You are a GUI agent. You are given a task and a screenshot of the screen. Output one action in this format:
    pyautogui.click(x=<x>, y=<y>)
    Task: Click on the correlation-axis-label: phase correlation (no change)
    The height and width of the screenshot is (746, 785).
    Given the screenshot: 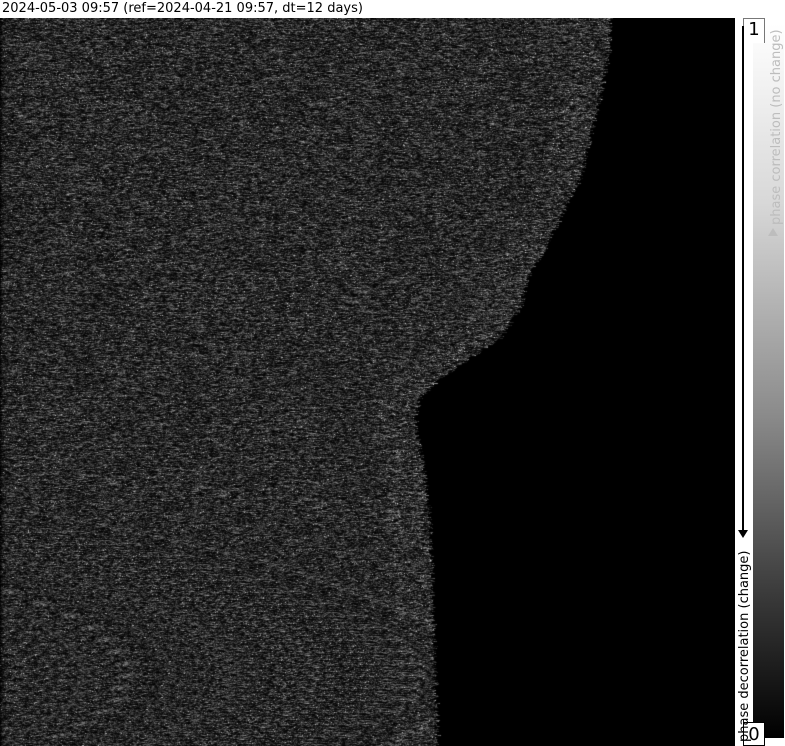 What is the action you would take?
    pyautogui.click(x=776, y=127)
    